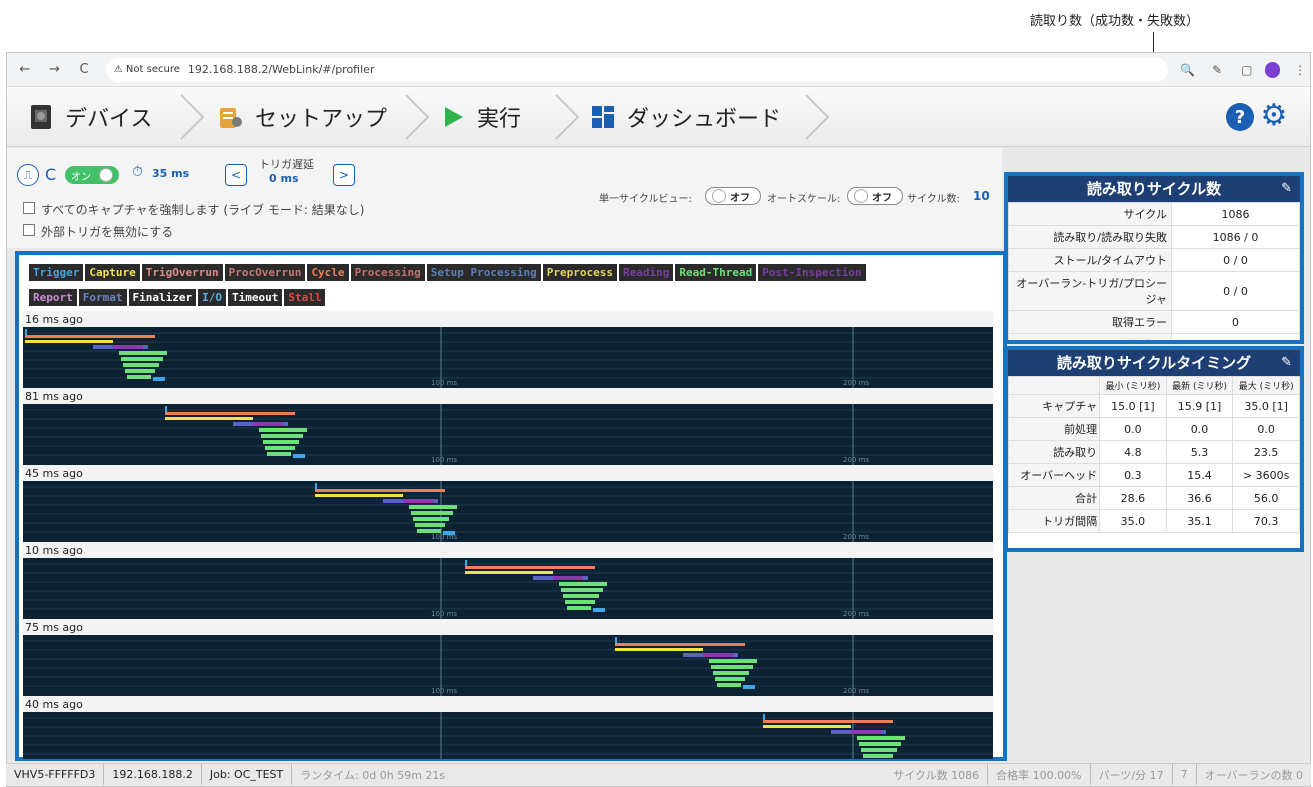 The width and height of the screenshot is (1313, 787). Describe the element at coordinates (1272, 69) in the screenshot. I see `profile-avatar` at that location.